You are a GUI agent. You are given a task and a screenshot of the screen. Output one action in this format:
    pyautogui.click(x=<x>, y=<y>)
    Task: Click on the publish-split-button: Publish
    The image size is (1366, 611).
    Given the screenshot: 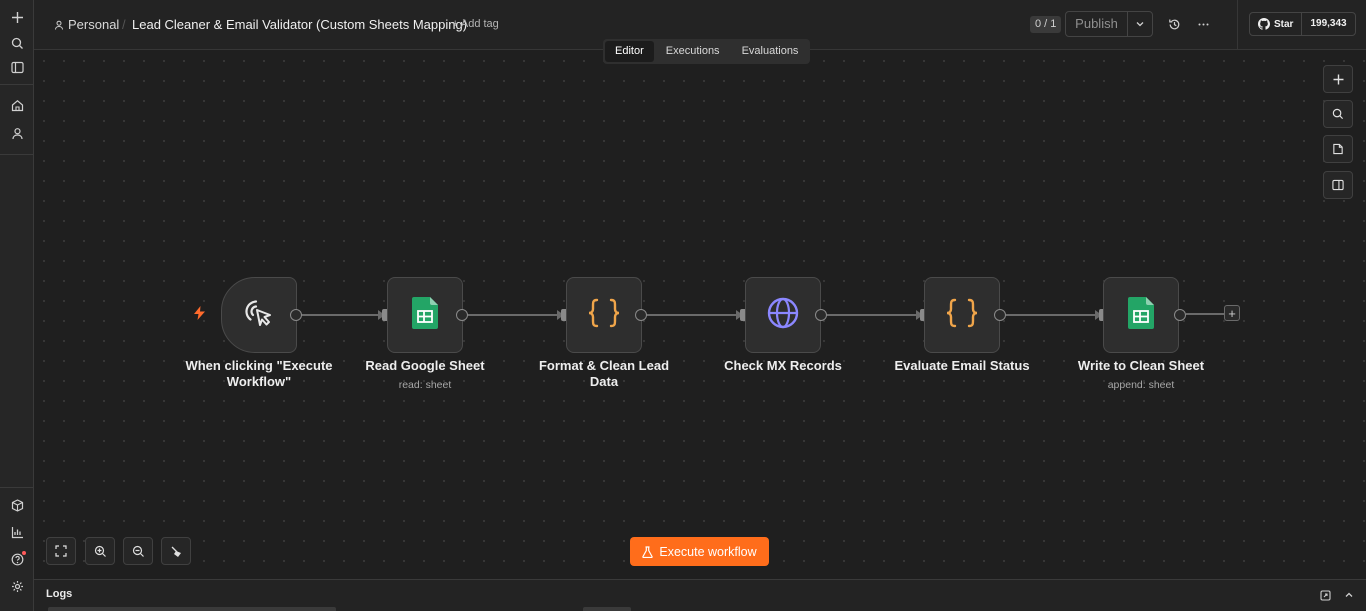 What is the action you would take?
    pyautogui.click(x=1109, y=24)
    